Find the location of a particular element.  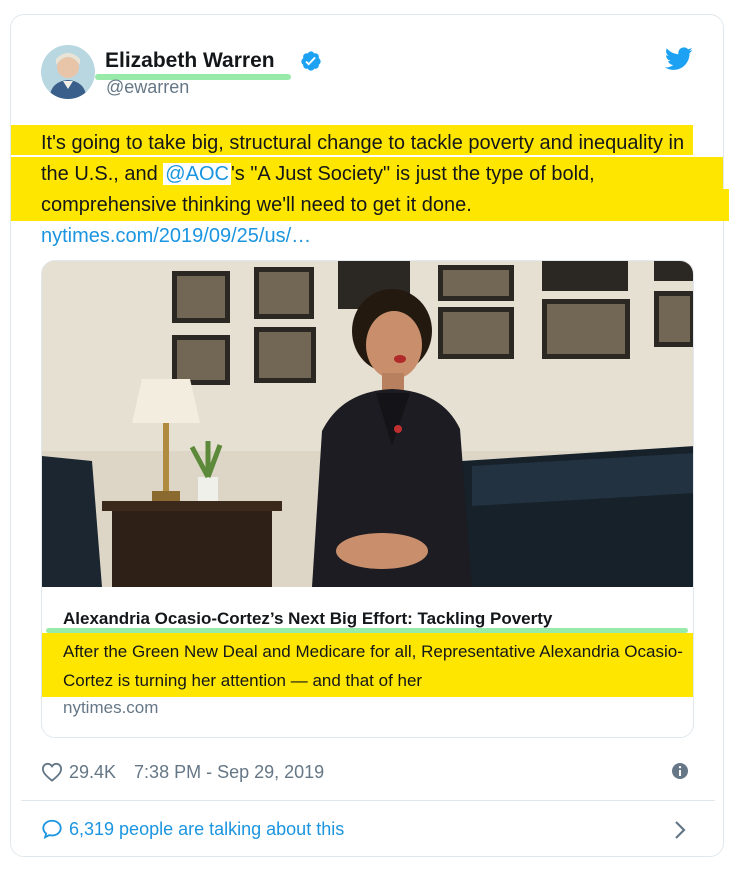

tweet-meta-row: 29.4K 7:38 PM - Sep 29, 2019 is located at coordinates (182, 772).